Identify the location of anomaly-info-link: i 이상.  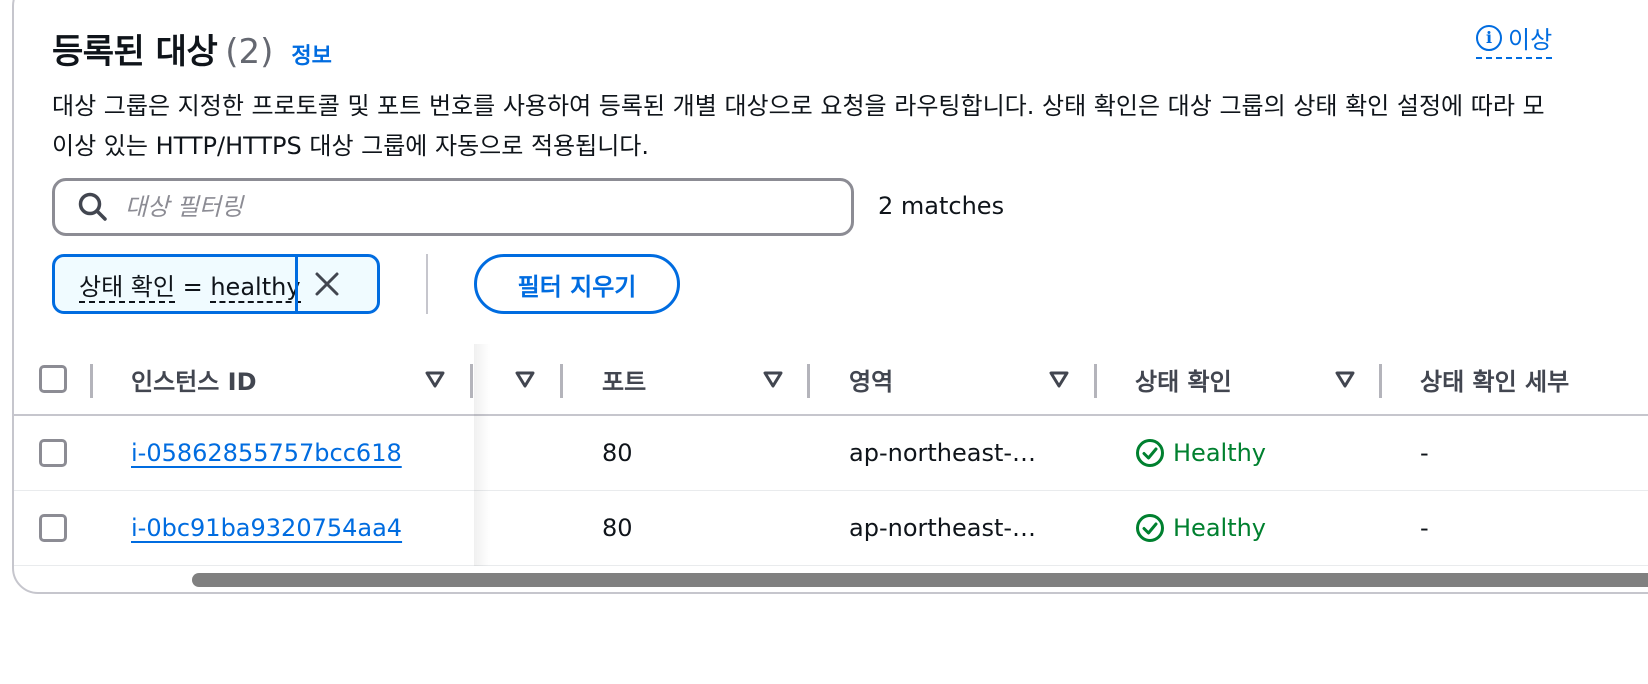
(1514, 39).